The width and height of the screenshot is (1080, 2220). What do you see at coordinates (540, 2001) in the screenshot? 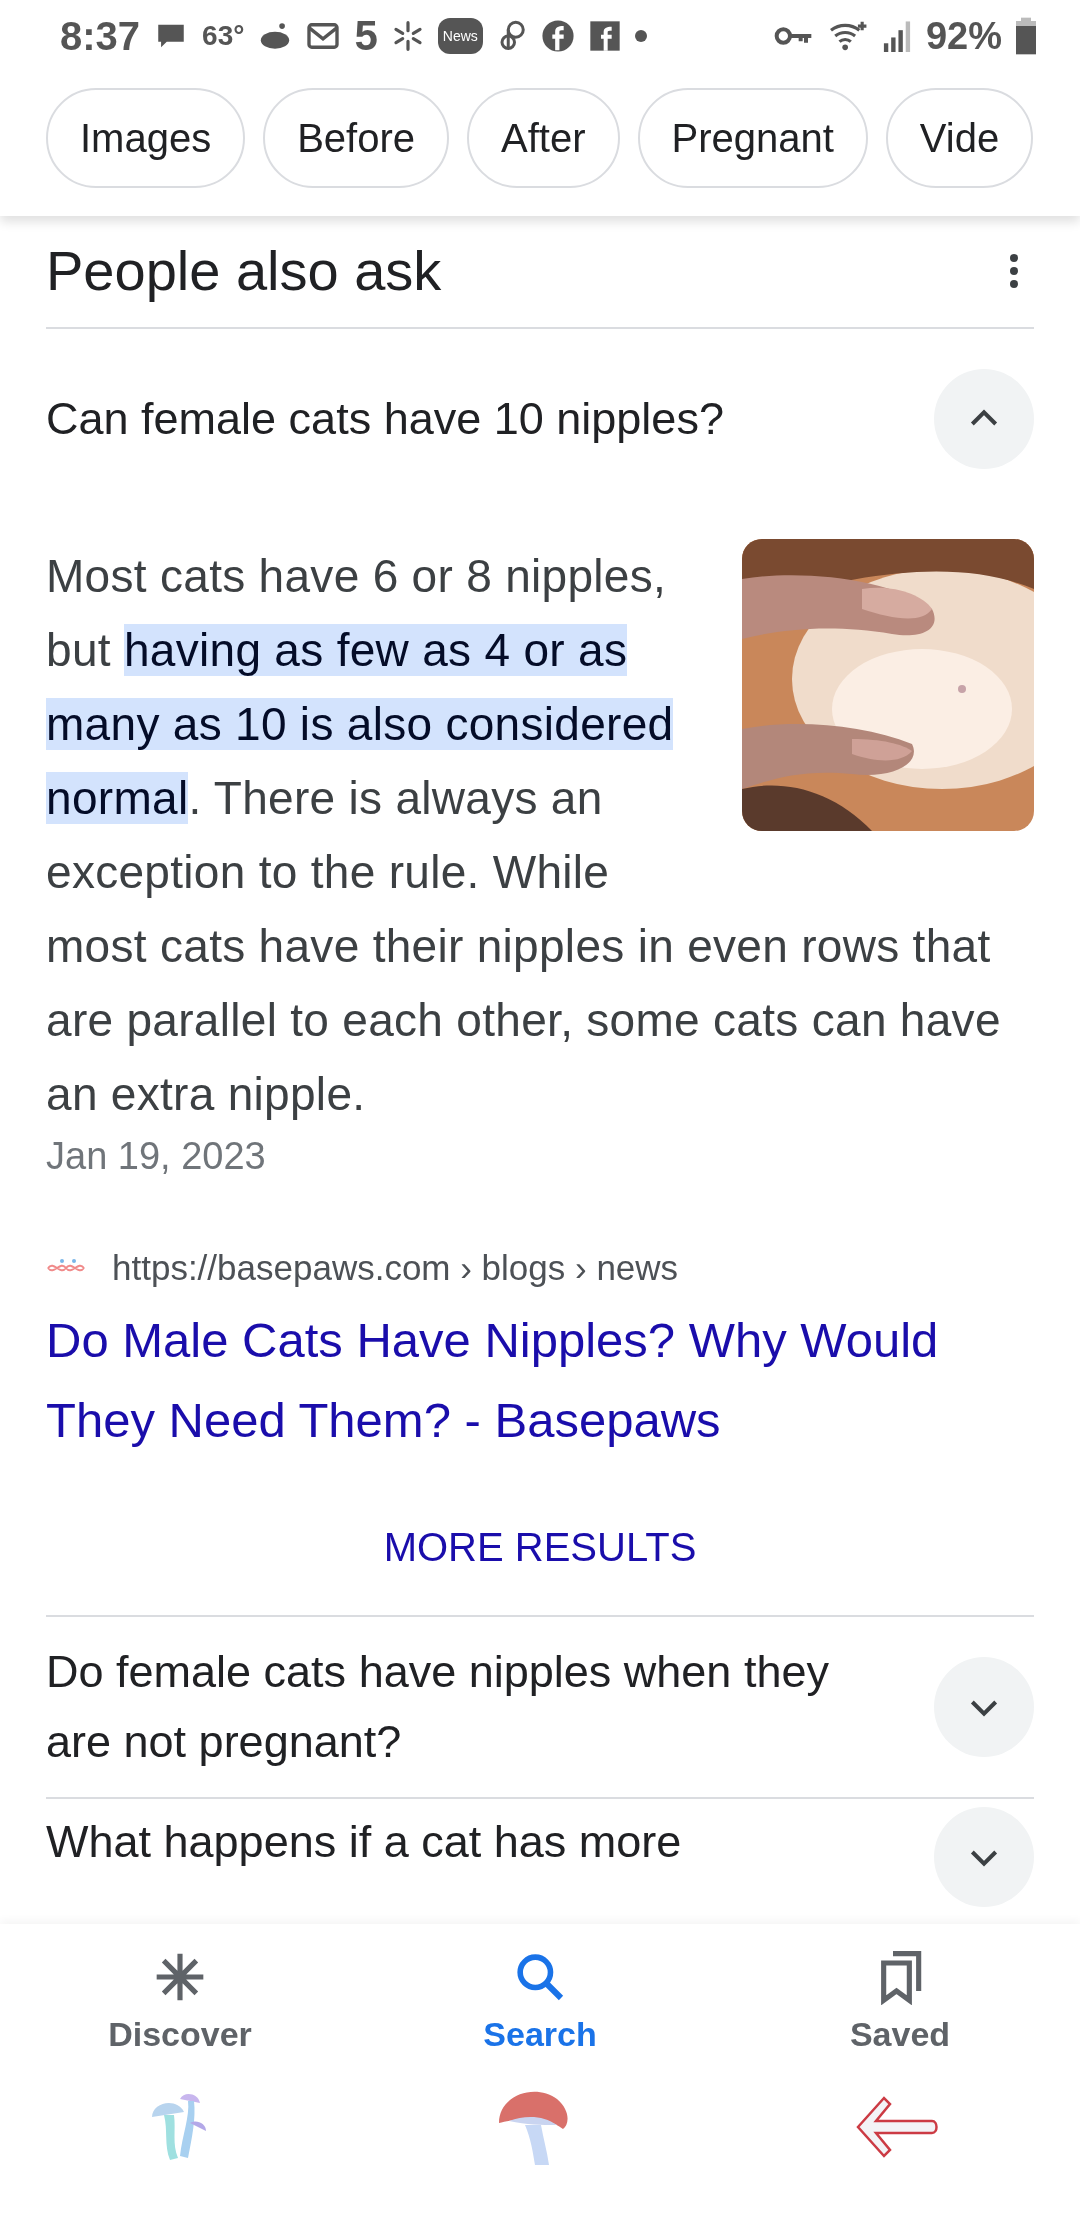
I see `nav-tab: Search` at bounding box center [540, 2001].